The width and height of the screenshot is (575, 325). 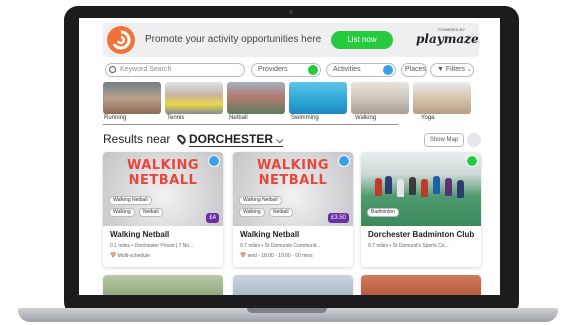 I want to click on price-badge: £4, so click(x=212, y=218).